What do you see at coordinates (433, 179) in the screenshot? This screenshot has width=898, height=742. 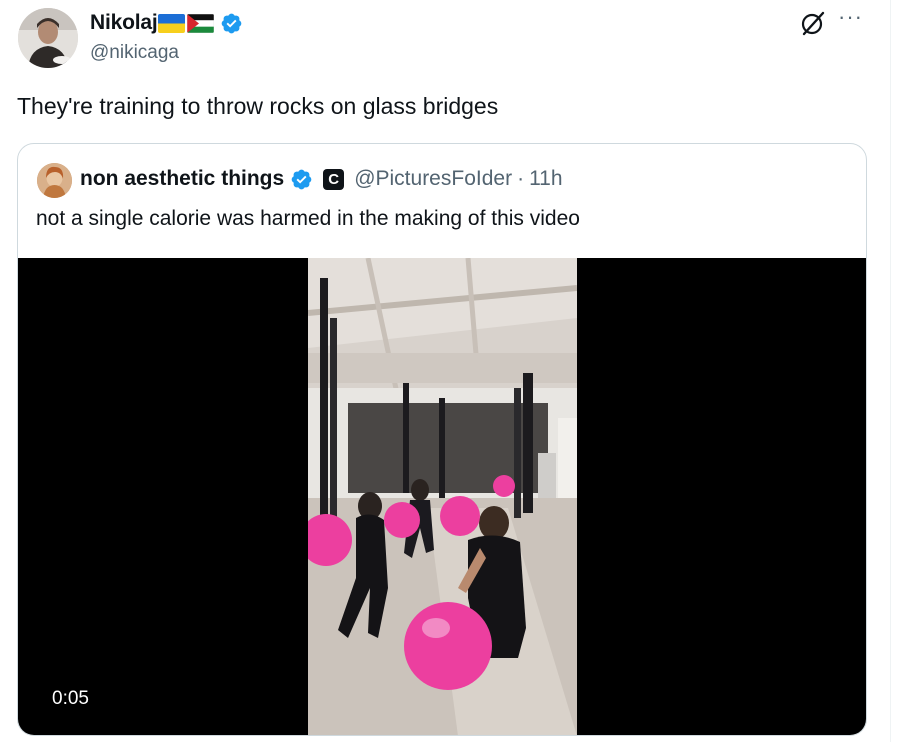 I see `quoted-author-handle: @PicturesFoIder` at bounding box center [433, 179].